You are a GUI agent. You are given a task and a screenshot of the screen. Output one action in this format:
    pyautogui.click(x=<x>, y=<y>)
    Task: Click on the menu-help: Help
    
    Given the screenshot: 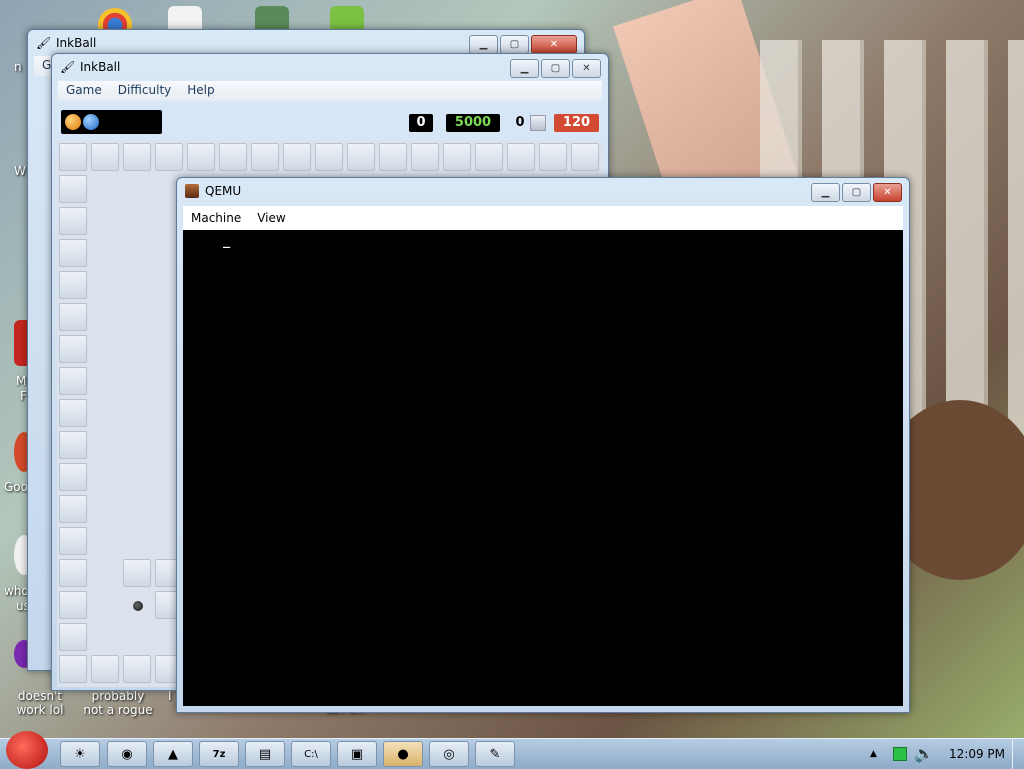 What is the action you would take?
    pyautogui.click(x=200, y=91)
    